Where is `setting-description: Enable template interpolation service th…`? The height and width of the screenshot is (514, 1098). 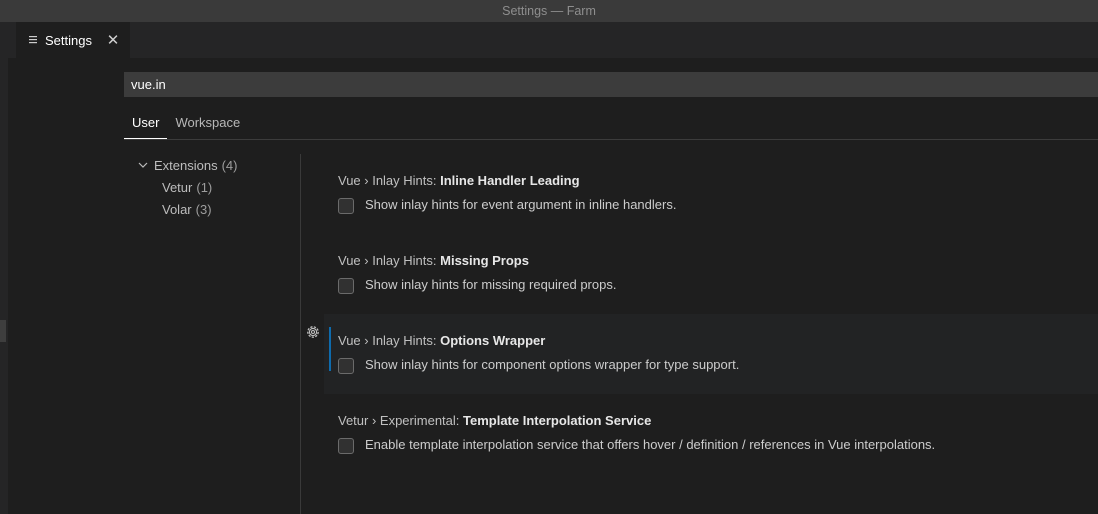 setting-description: Enable template interpolation service th… is located at coordinates (650, 444).